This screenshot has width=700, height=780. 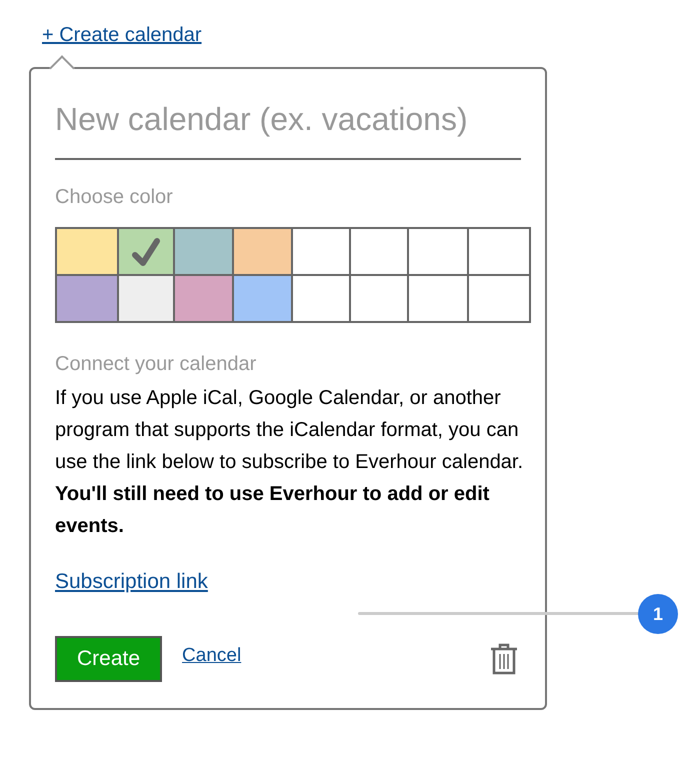 I want to click on description-text: If you use Apple iCal, Google Calendar, or another program that supports the iCalendar format, you can use the link below to subscribe to Everhour calendar. You'll still need to use Everhour to add or edit events., so click(x=289, y=462).